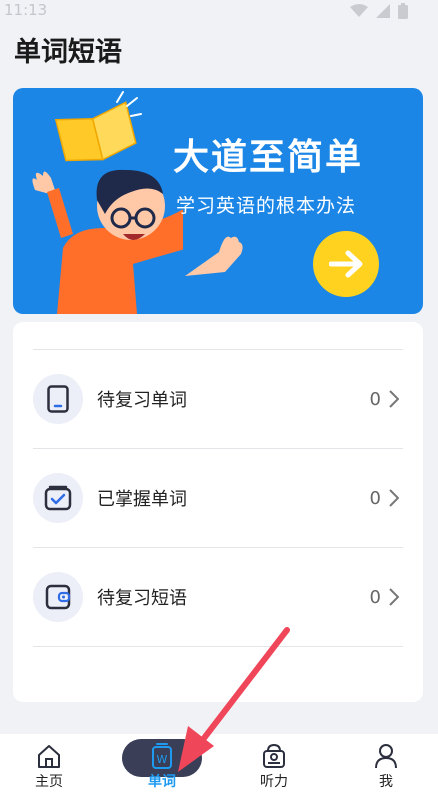 The image size is (438, 792). Describe the element at coordinates (386, 782) in the screenshot. I see `tab-label: 我` at that location.